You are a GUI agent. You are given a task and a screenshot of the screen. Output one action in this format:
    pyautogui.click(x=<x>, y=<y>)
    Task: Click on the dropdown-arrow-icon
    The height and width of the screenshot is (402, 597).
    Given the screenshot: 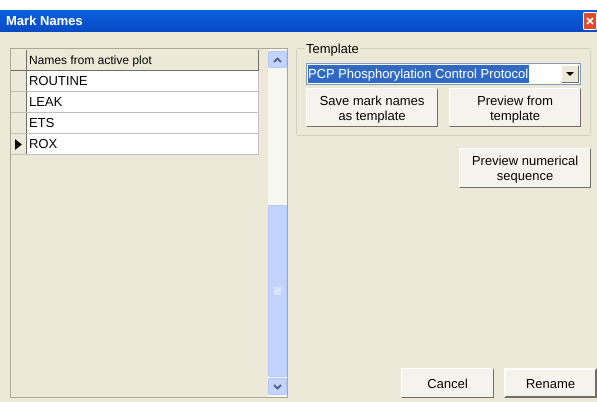 What is the action you would take?
    pyautogui.click(x=570, y=74)
    